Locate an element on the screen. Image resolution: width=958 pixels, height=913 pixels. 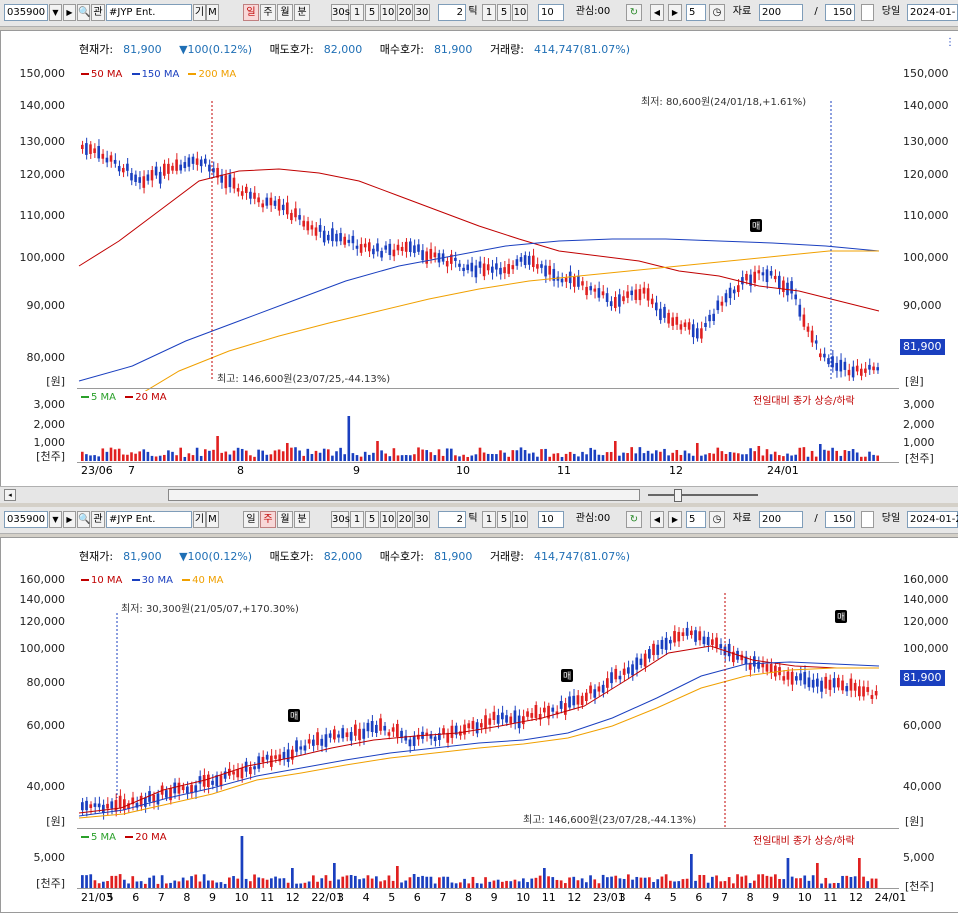
y-tick-left: 60,000 is located at coordinates (46, 725).